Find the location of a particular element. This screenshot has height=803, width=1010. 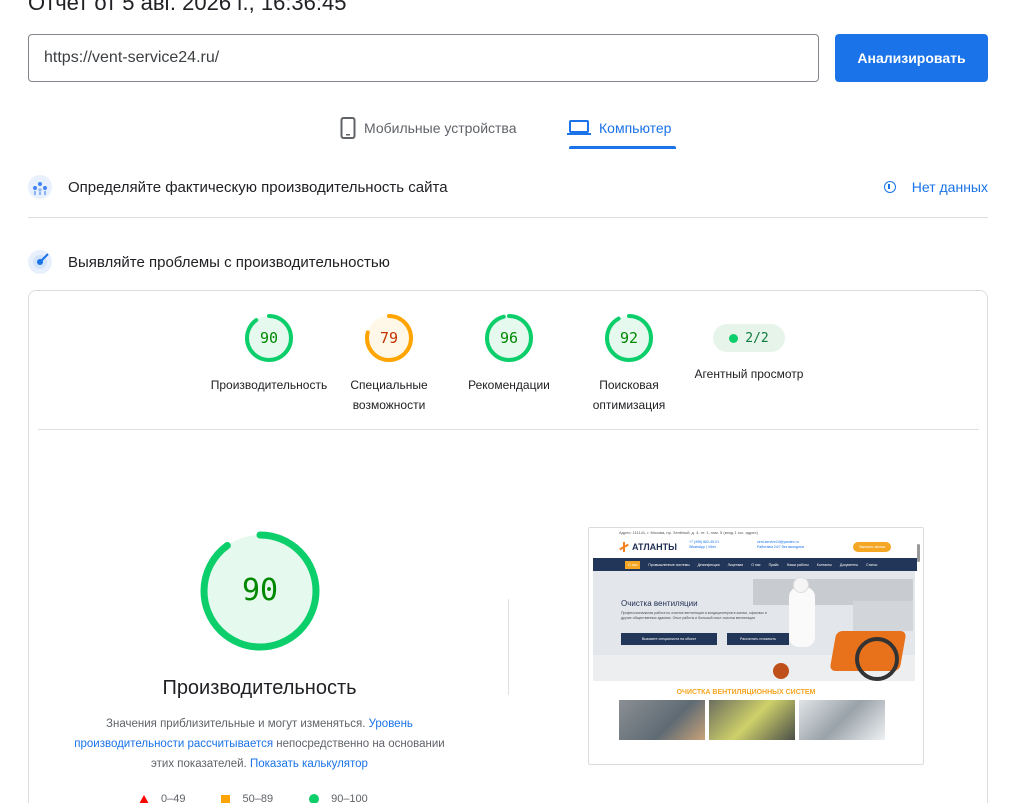

legend-label: 0–49 is located at coordinates (173, 798).